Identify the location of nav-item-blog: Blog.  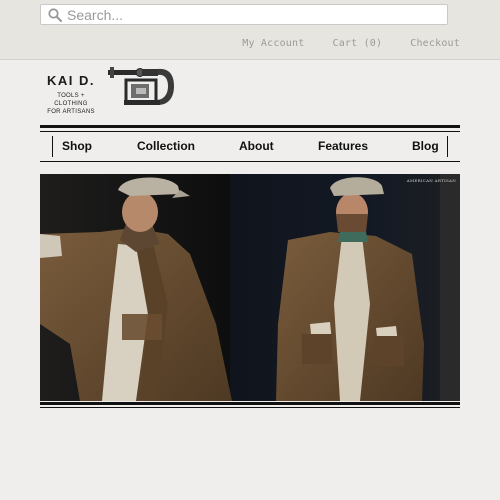
(425, 146).